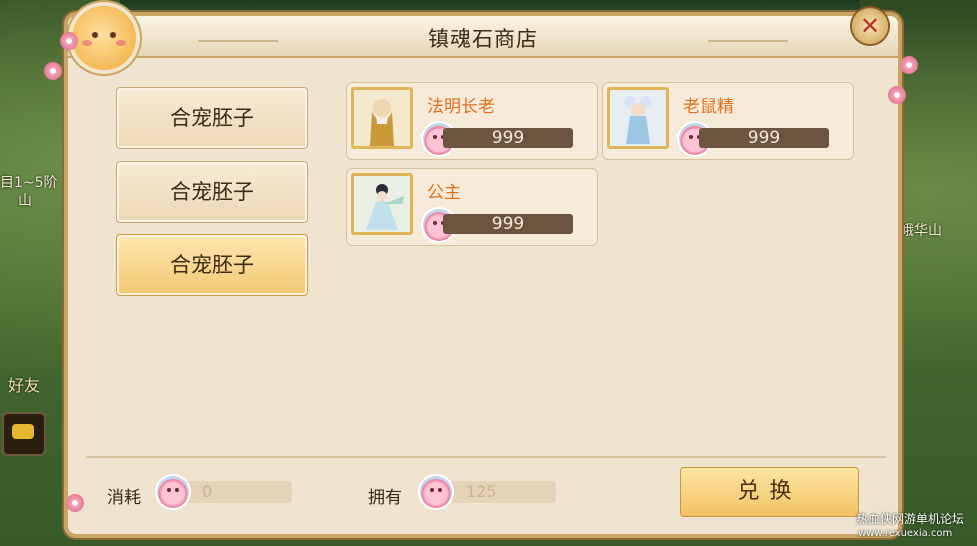 The height and width of the screenshot is (546, 977). I want to click on footer-divider, so click(486, 457).